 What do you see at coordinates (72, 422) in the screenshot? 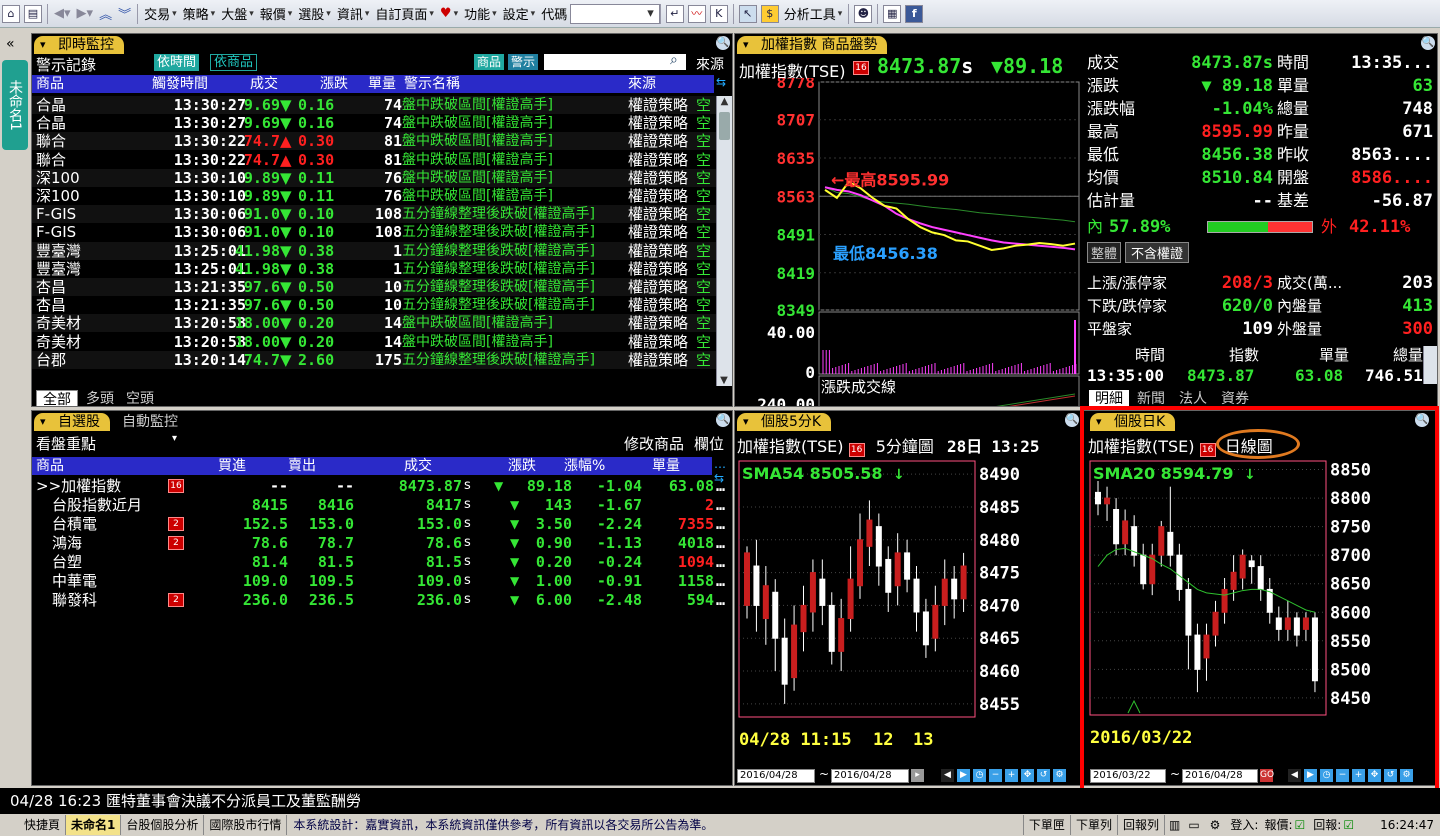
I see `tab-watchlist: 自選股` at bounding box center [72, 422].